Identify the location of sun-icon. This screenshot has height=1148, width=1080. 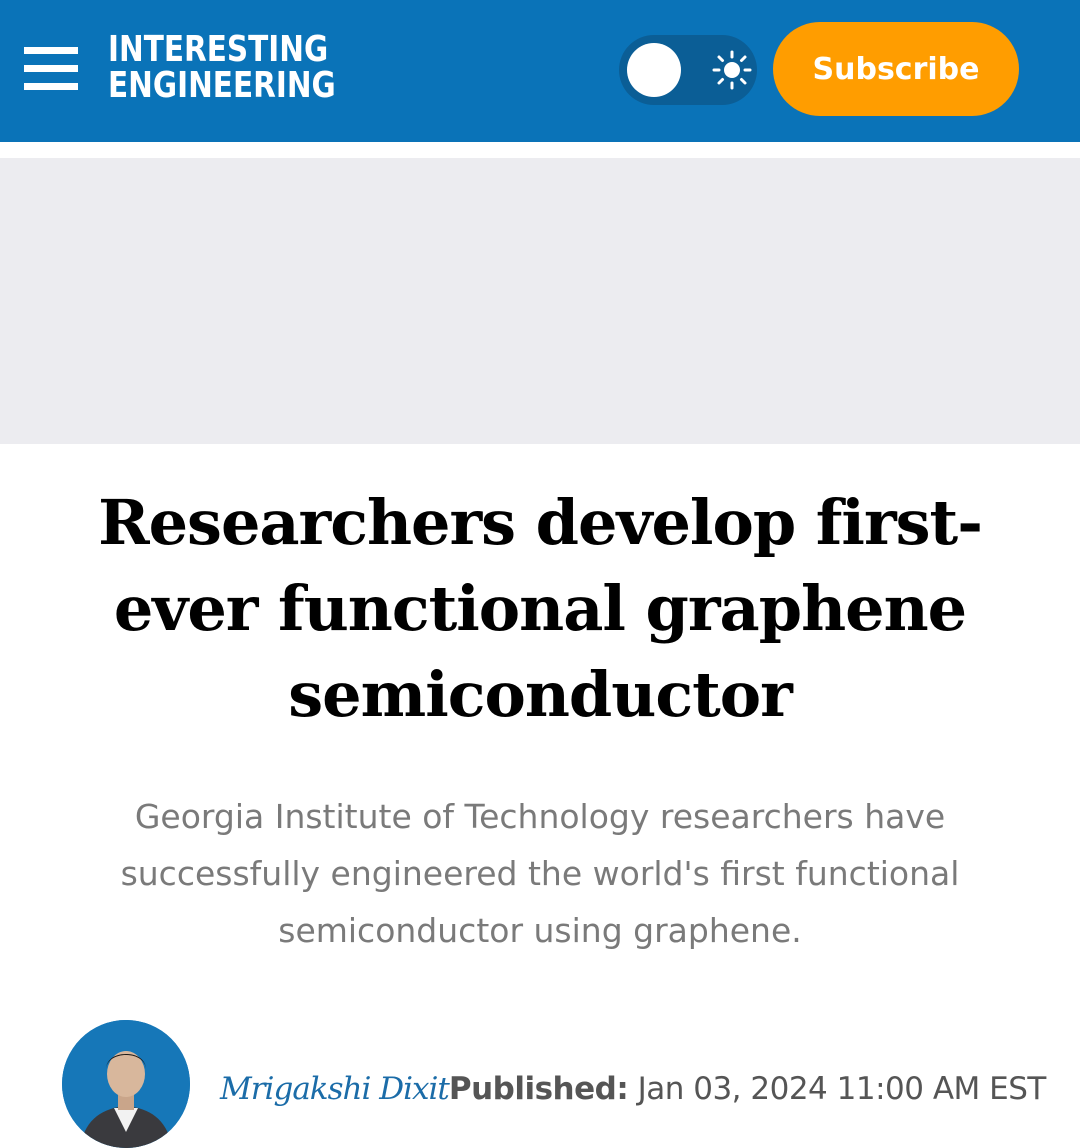
(732, 70).